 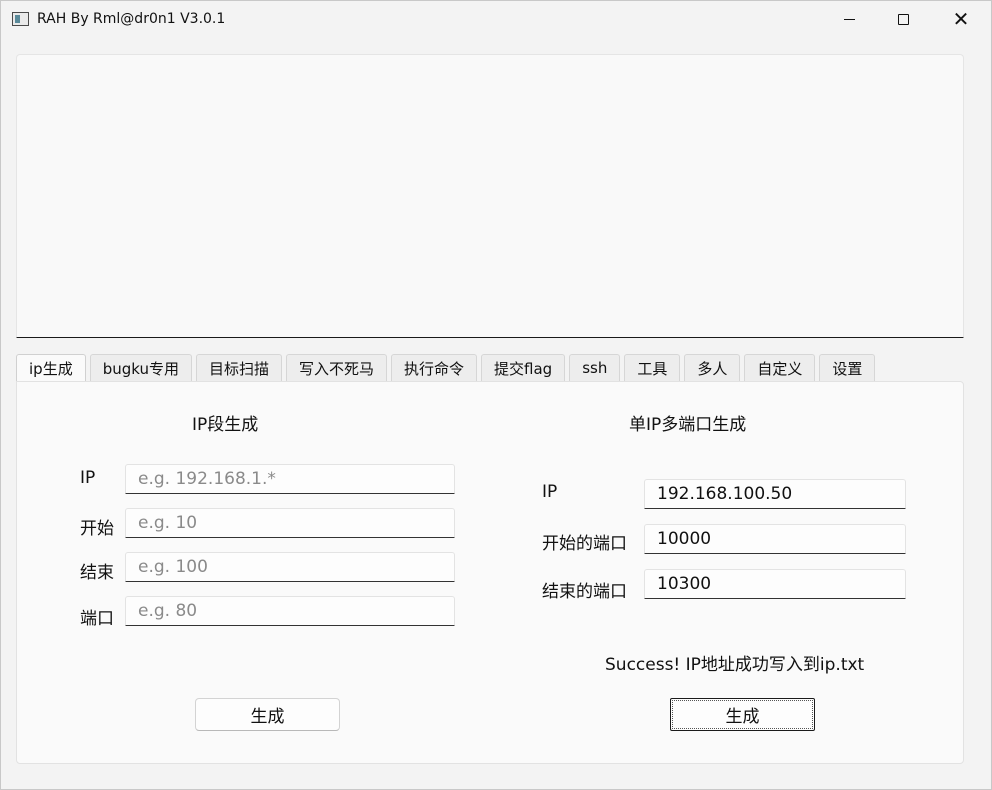 What do you see at coordinates (652, 367) in the screenshot?
I see `tab-tools: 工具` at bounding box center [652, 367].